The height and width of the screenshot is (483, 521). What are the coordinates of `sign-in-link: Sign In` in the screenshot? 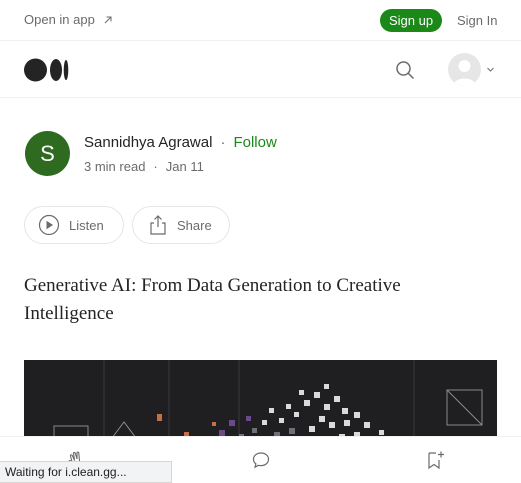 It's located at (477, 20).